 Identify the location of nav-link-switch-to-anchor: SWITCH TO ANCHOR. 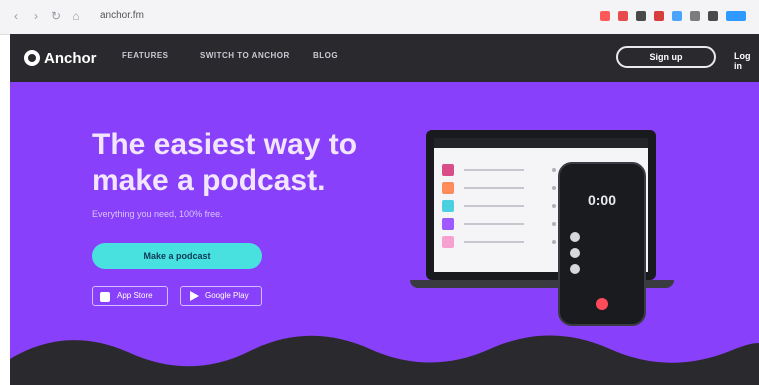
(245, 55).